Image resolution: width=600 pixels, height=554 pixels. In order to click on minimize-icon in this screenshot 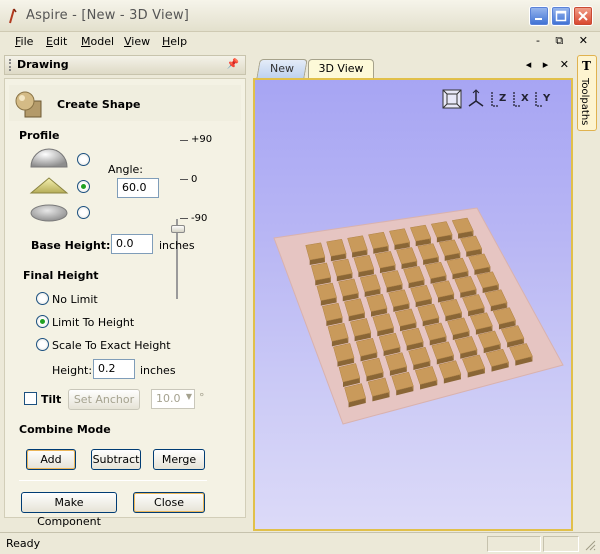, I will do `click(538, 19)`.